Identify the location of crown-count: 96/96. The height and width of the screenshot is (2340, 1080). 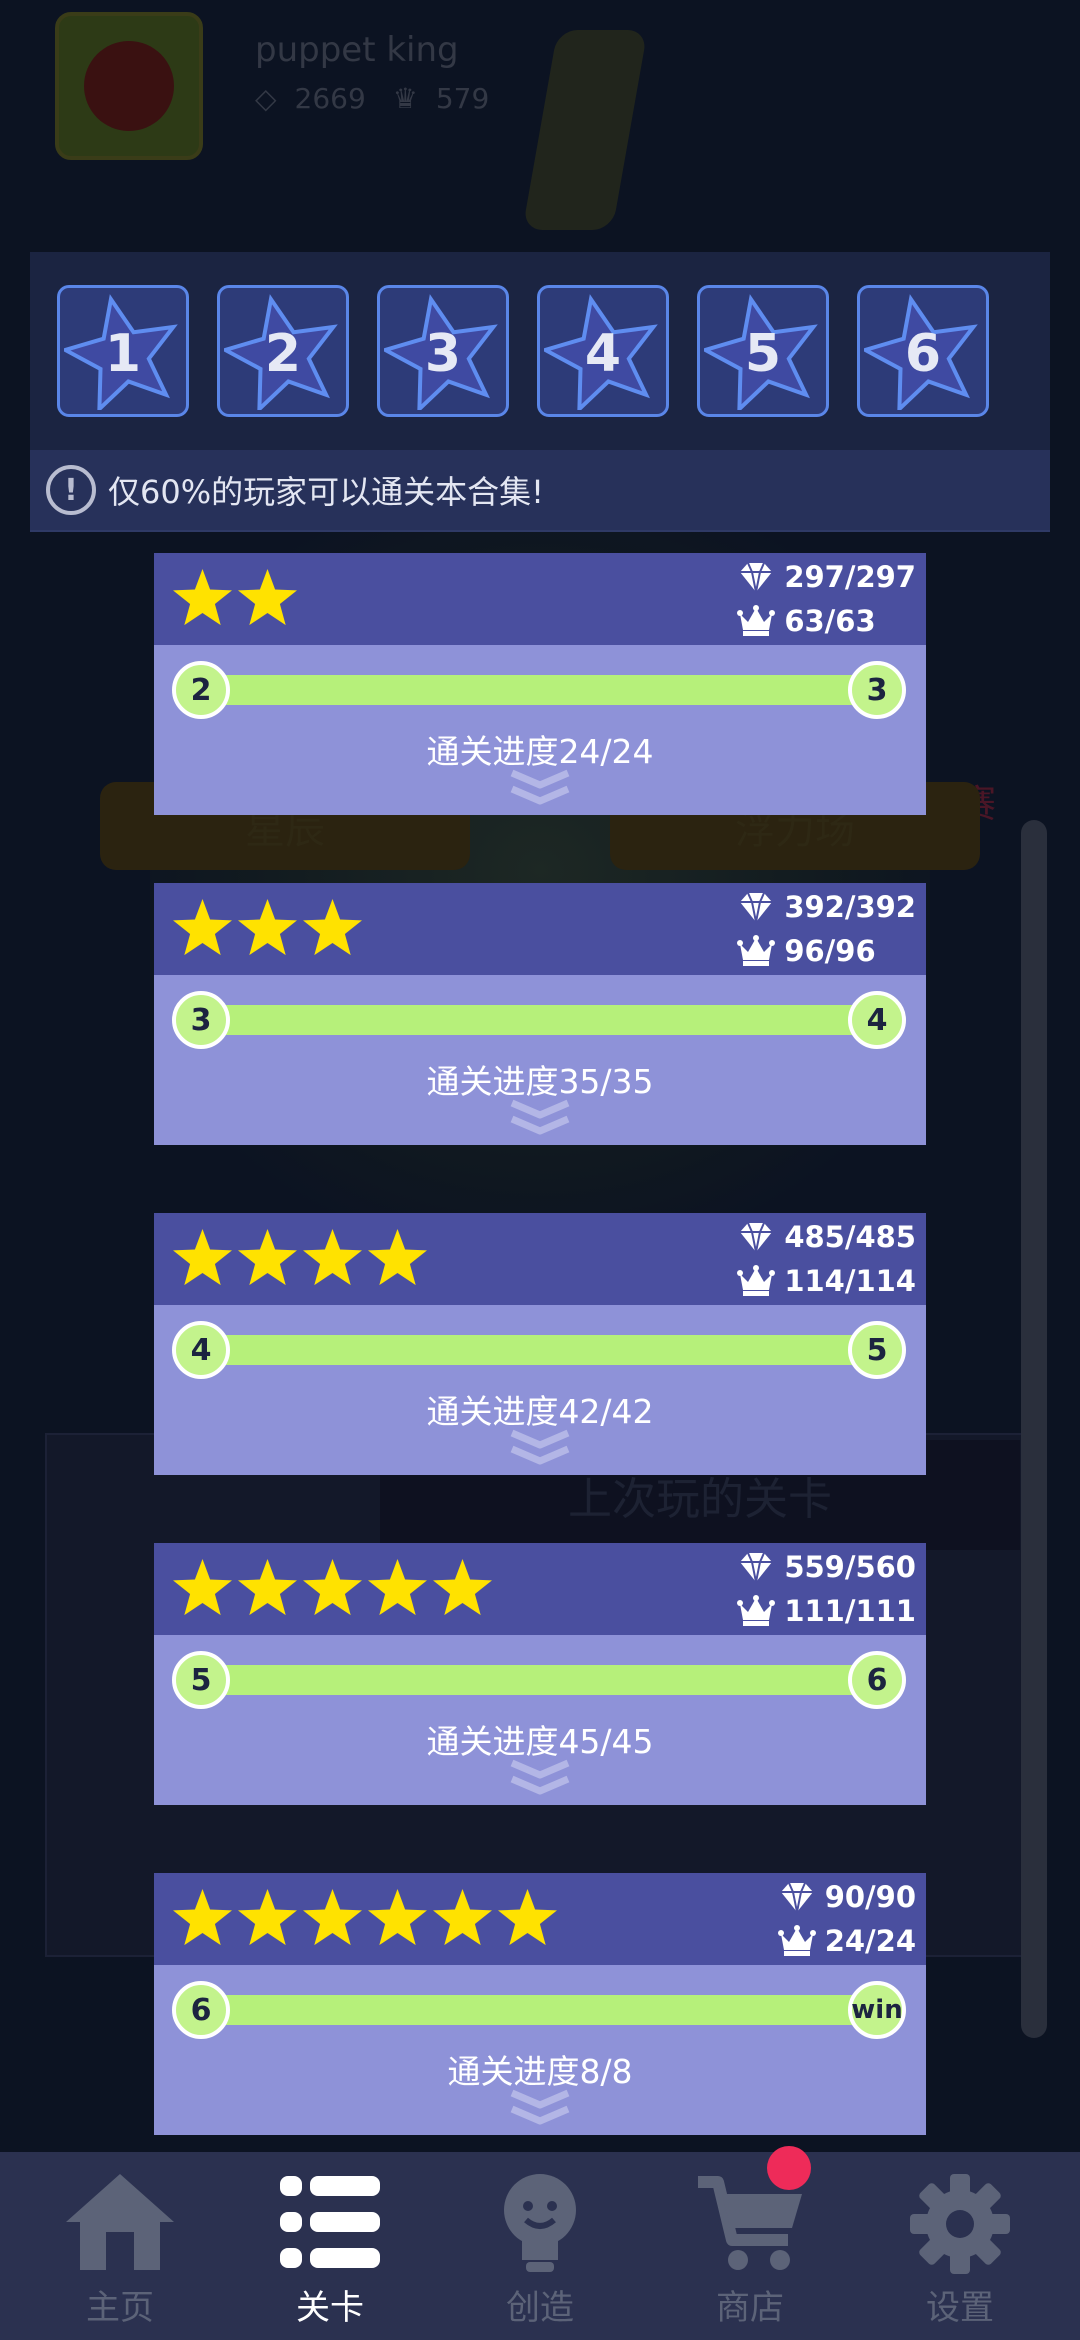
(830, 951).